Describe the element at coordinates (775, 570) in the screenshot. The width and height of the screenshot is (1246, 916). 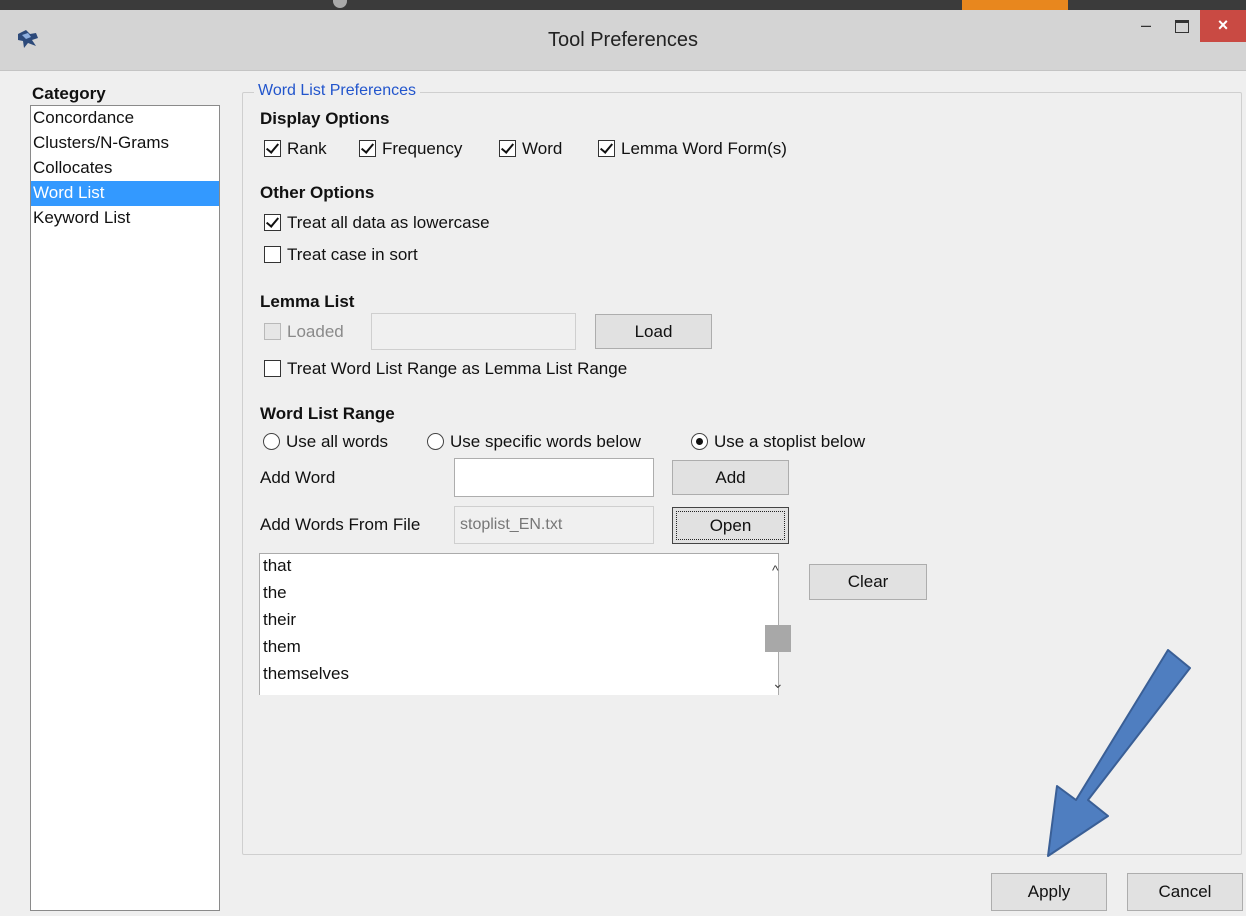
I see `scroll-up-icon: ^` at that location.